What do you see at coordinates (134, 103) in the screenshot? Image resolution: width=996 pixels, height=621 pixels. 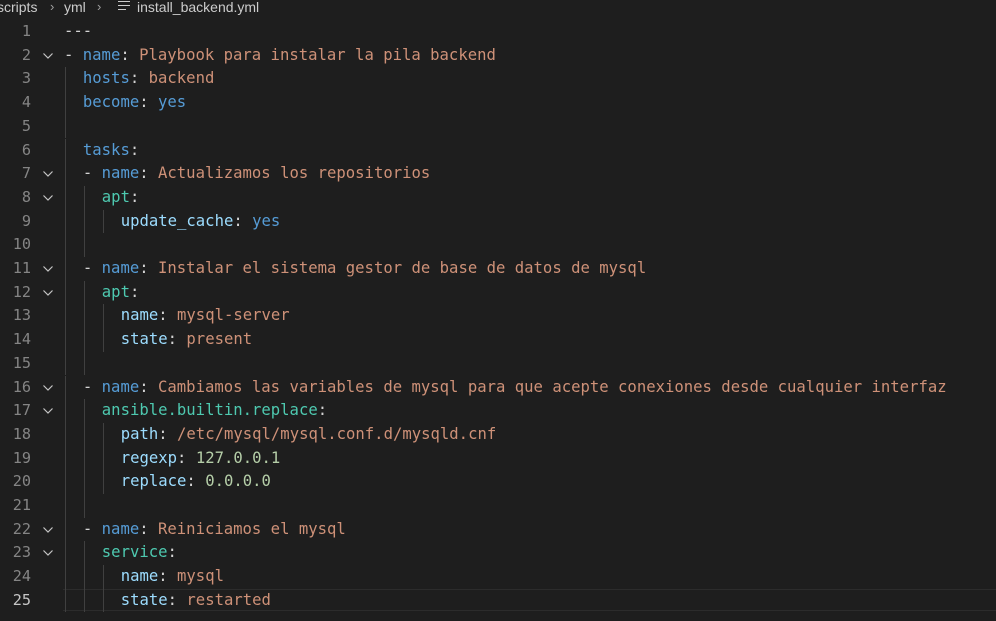 I see `code-text: become: yes` at bounding box center [134, 103].